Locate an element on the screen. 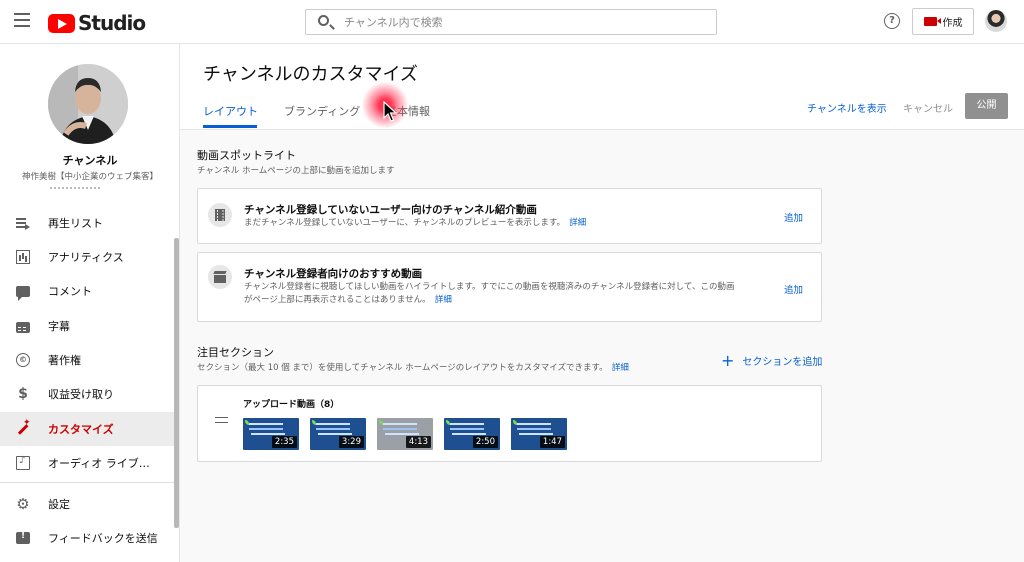 The height and width of the screenshot is (562, 1024). logo-text: Studio is located at coordinates (112, 23).